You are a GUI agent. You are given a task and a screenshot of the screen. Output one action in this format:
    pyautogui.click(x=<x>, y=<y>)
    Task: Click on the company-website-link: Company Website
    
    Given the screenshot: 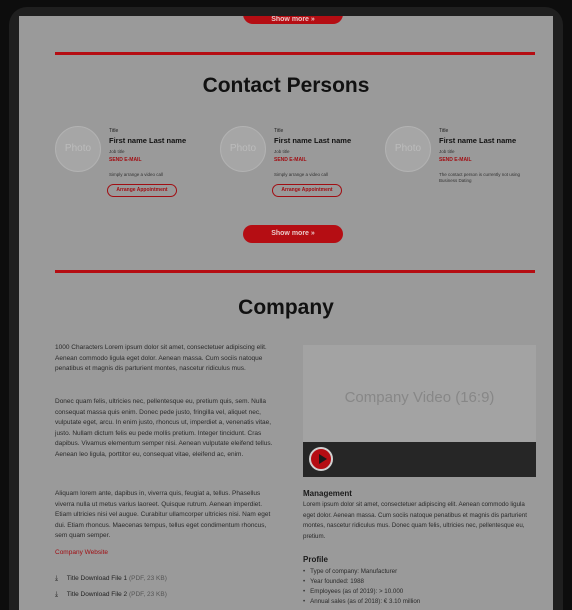 What is the action you would take?
    pyautogui.click(x=81, y=552)
    